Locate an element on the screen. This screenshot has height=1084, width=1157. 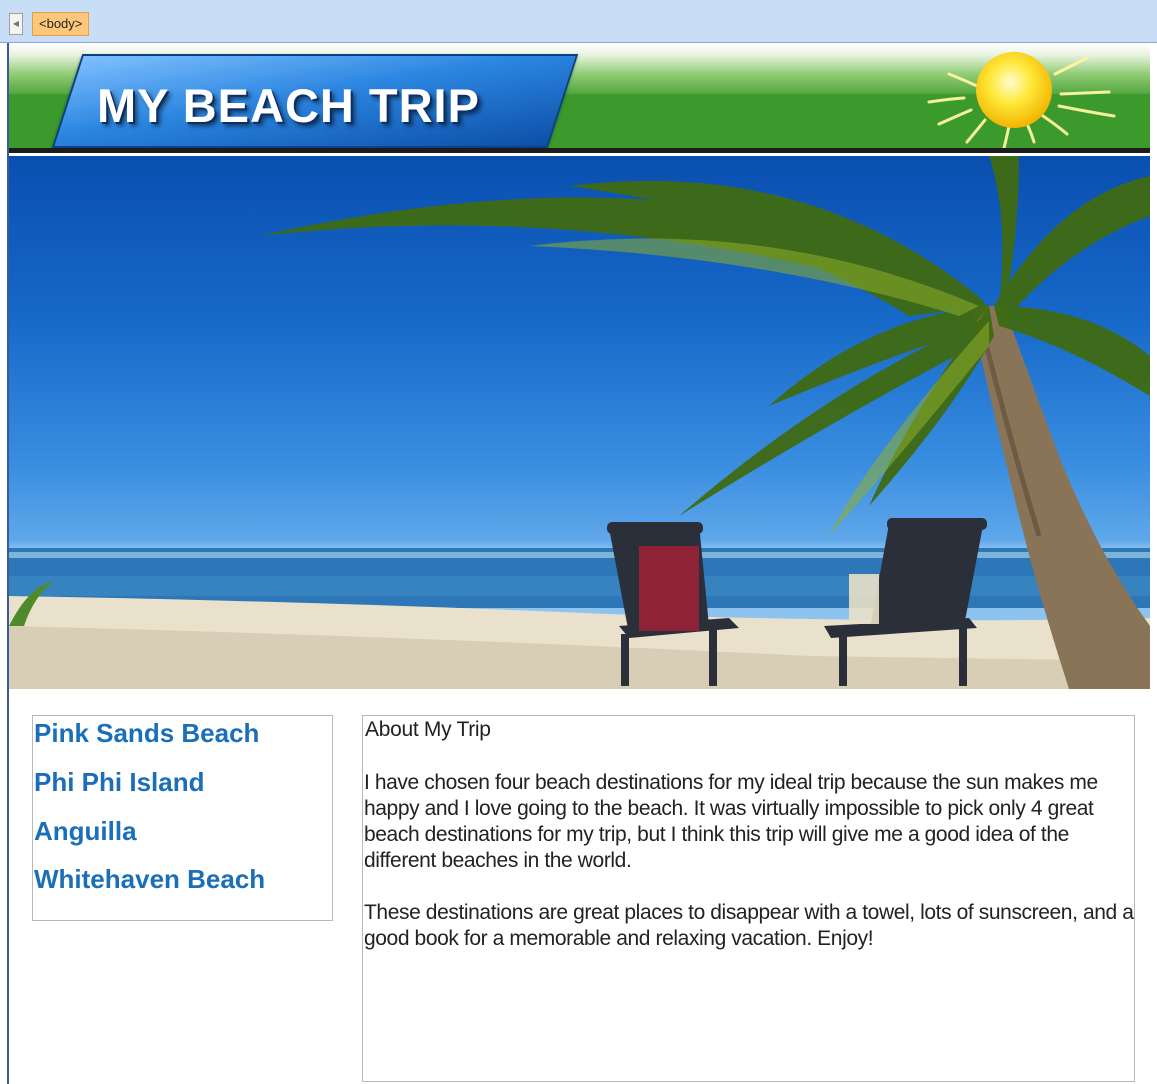
tag-selector-bar: ◀ <body> is located at coordinates (578, 21).